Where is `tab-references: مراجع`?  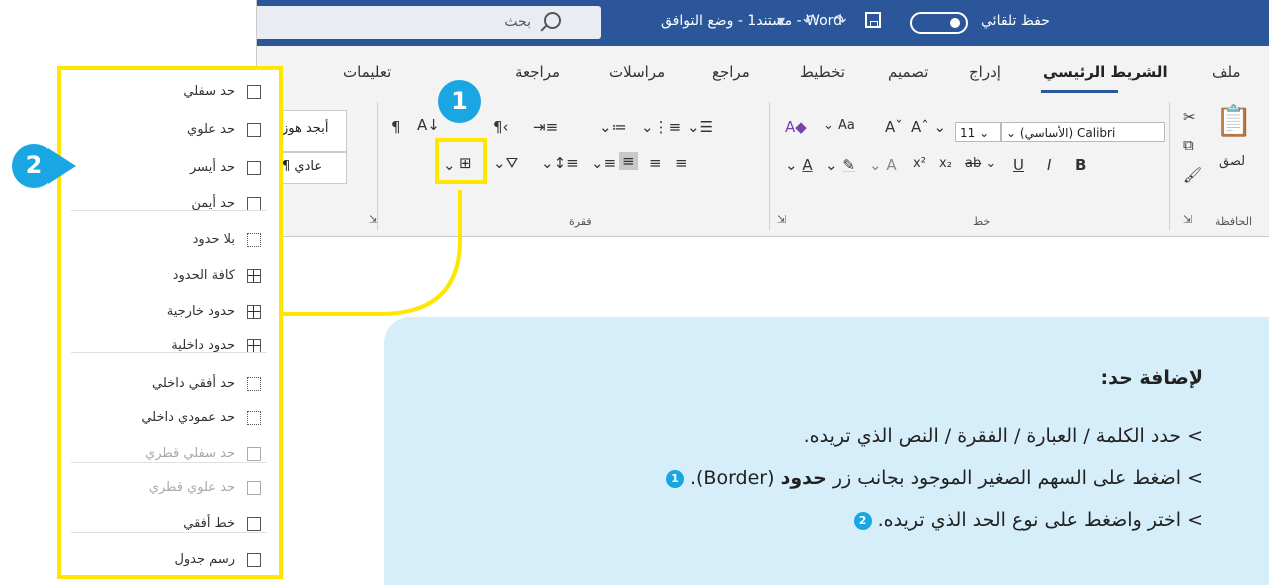
tab-references: مراجع is located at coordinates (731, 72).